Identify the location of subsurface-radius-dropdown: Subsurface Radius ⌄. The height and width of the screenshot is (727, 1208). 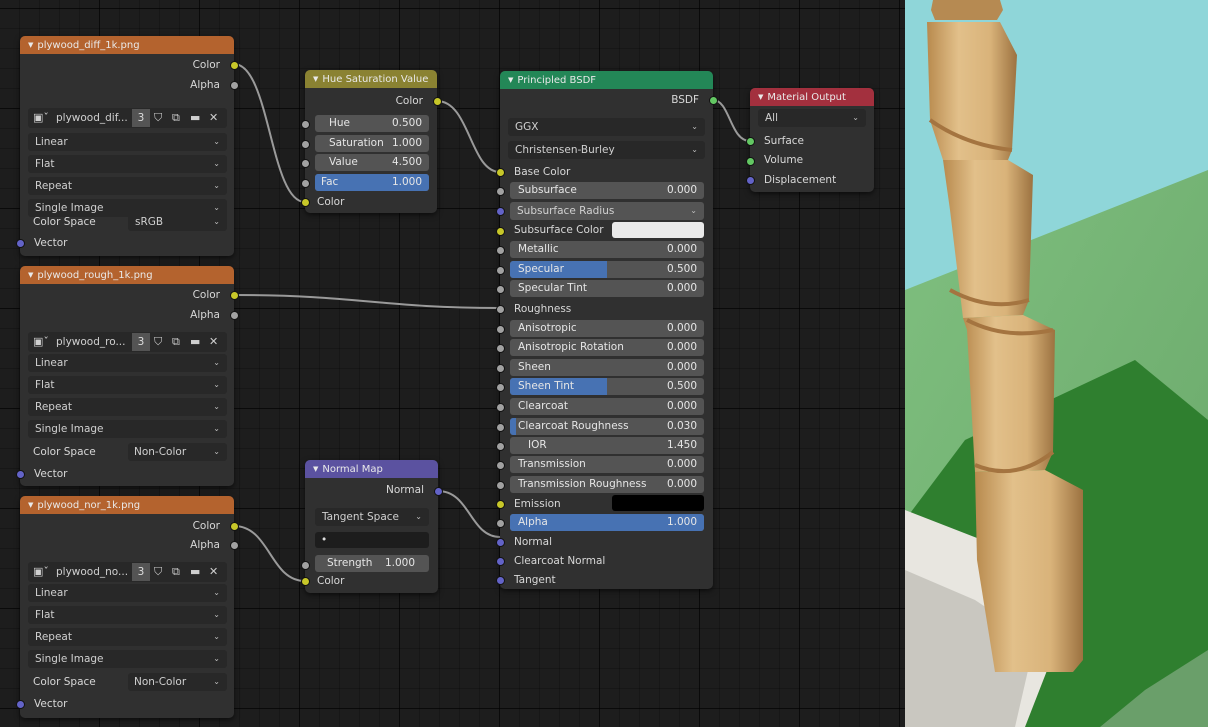
(607, 211).